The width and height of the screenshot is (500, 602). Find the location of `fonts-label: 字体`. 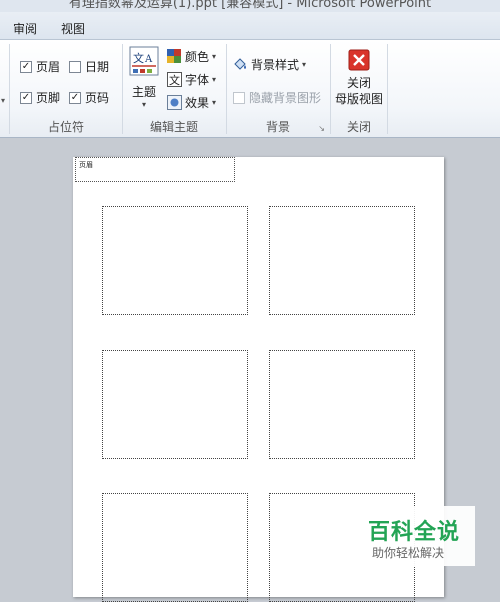

fonts-label: 字体 is located at coordinates (197, 80).